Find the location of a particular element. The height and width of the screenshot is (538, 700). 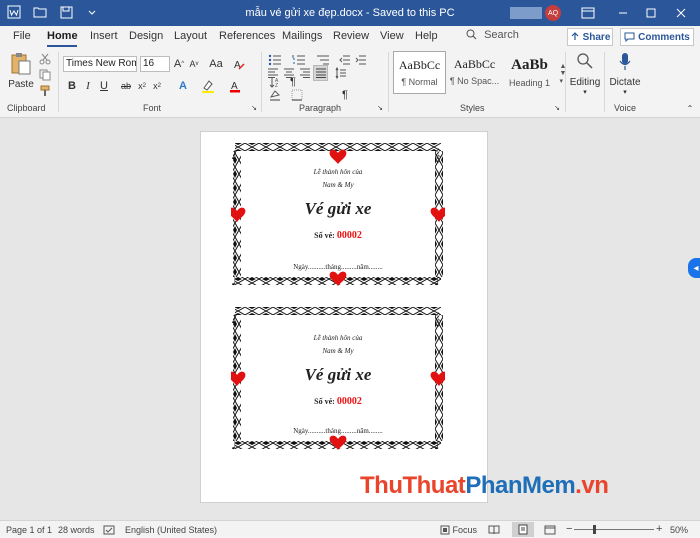

italic-icon: I is located at coordinates (88, 86).